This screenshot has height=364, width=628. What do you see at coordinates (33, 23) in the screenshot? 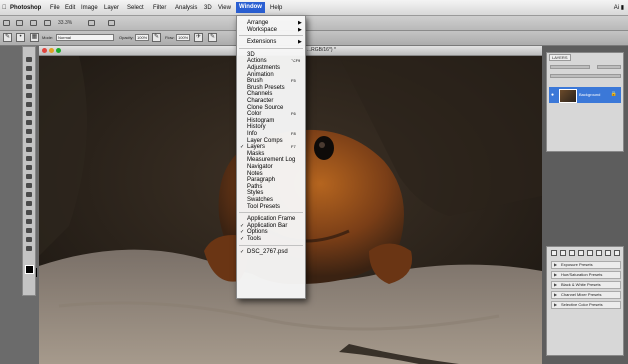
I see `view-extras-icon` at bounding box center [33, 23].